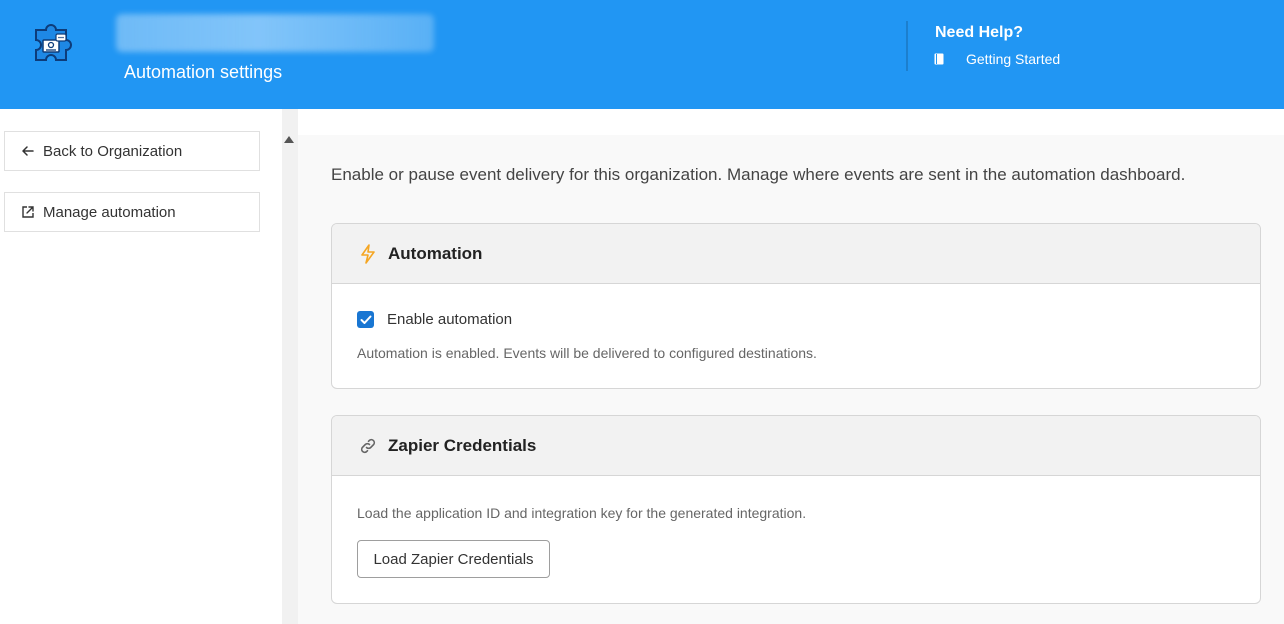 This screenshot has width=1284, height=624. I want to click on automation-card-header: Automation, so click(796, 254).